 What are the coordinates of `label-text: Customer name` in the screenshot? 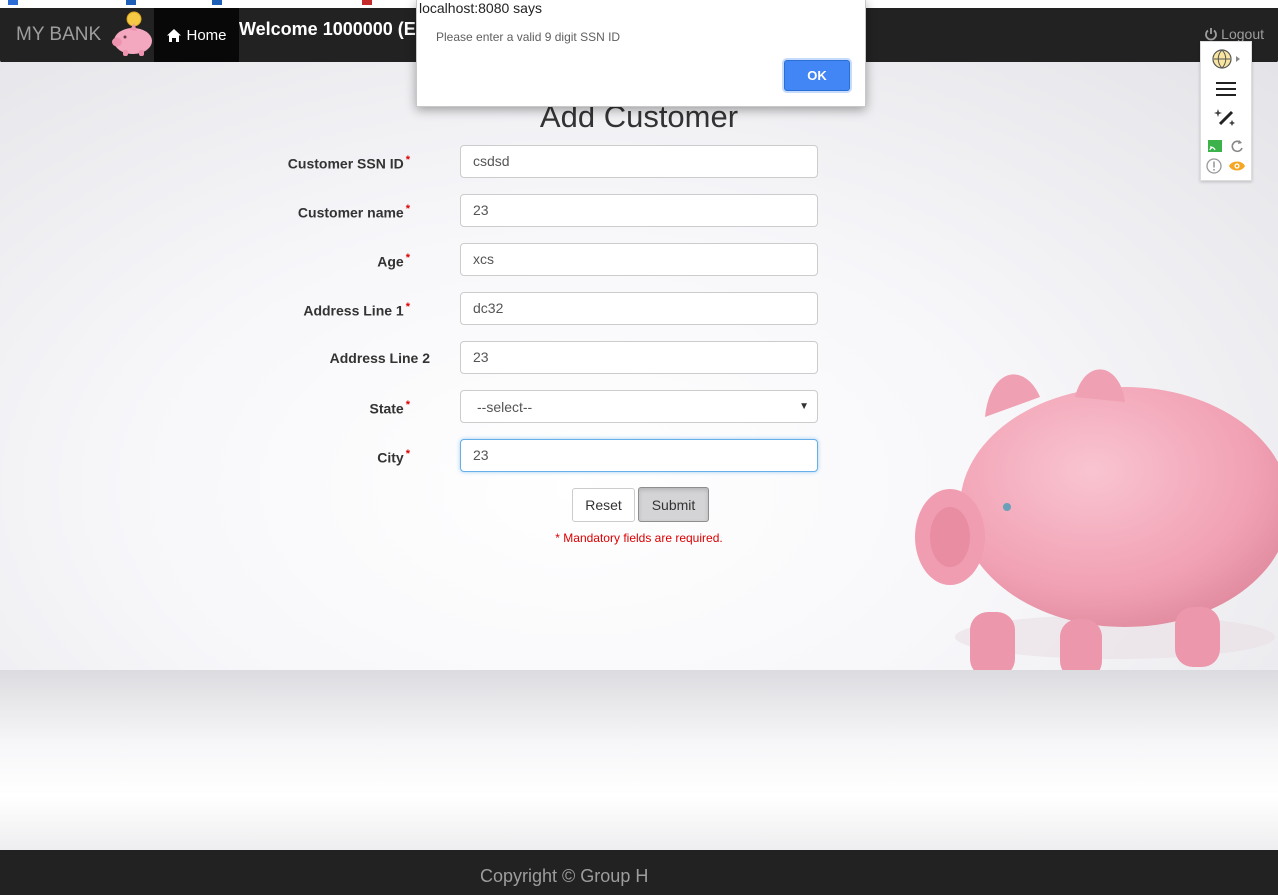 It's located at (350, 212).